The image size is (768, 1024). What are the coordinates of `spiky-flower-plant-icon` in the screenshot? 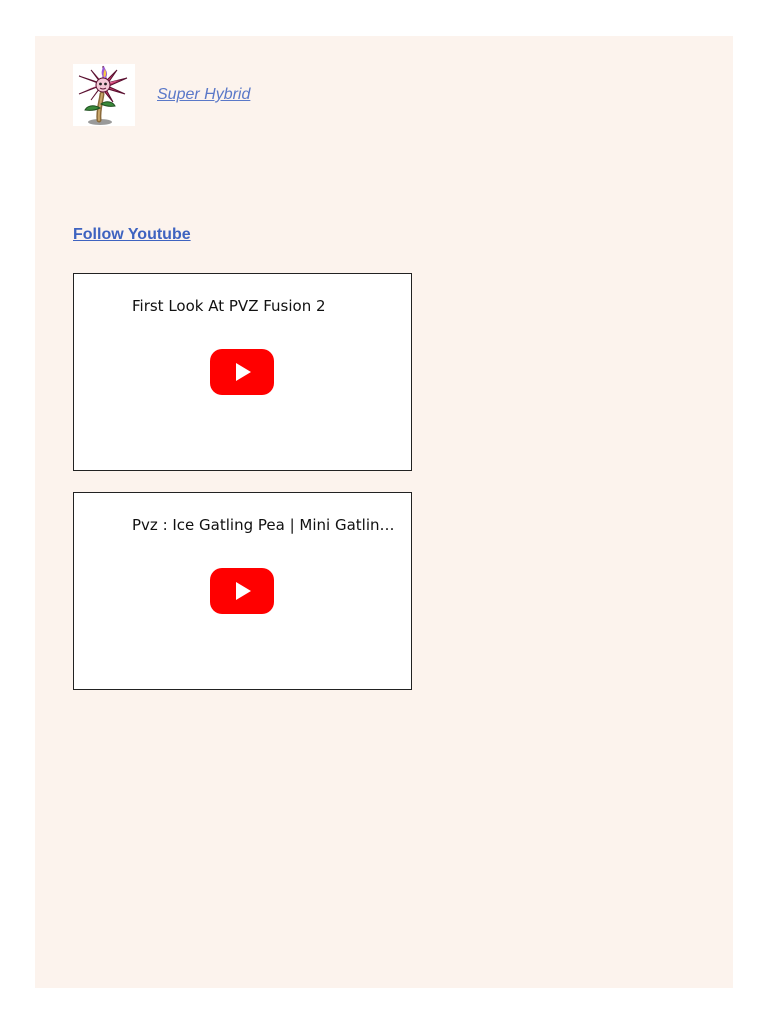 It's located at (104, 95).